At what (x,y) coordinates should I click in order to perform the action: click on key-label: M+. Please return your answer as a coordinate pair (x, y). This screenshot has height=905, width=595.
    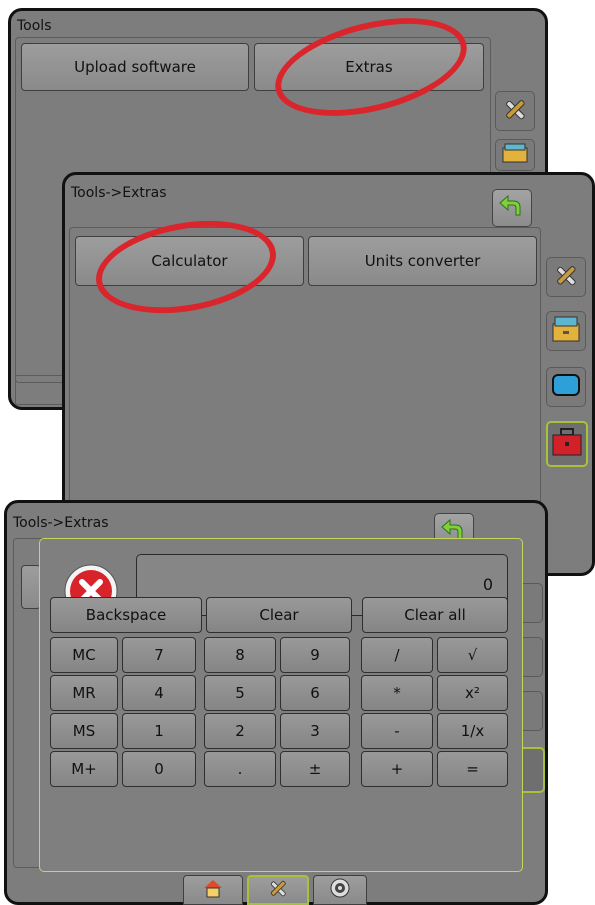
    Looking at the image, I should click on (84, 769).